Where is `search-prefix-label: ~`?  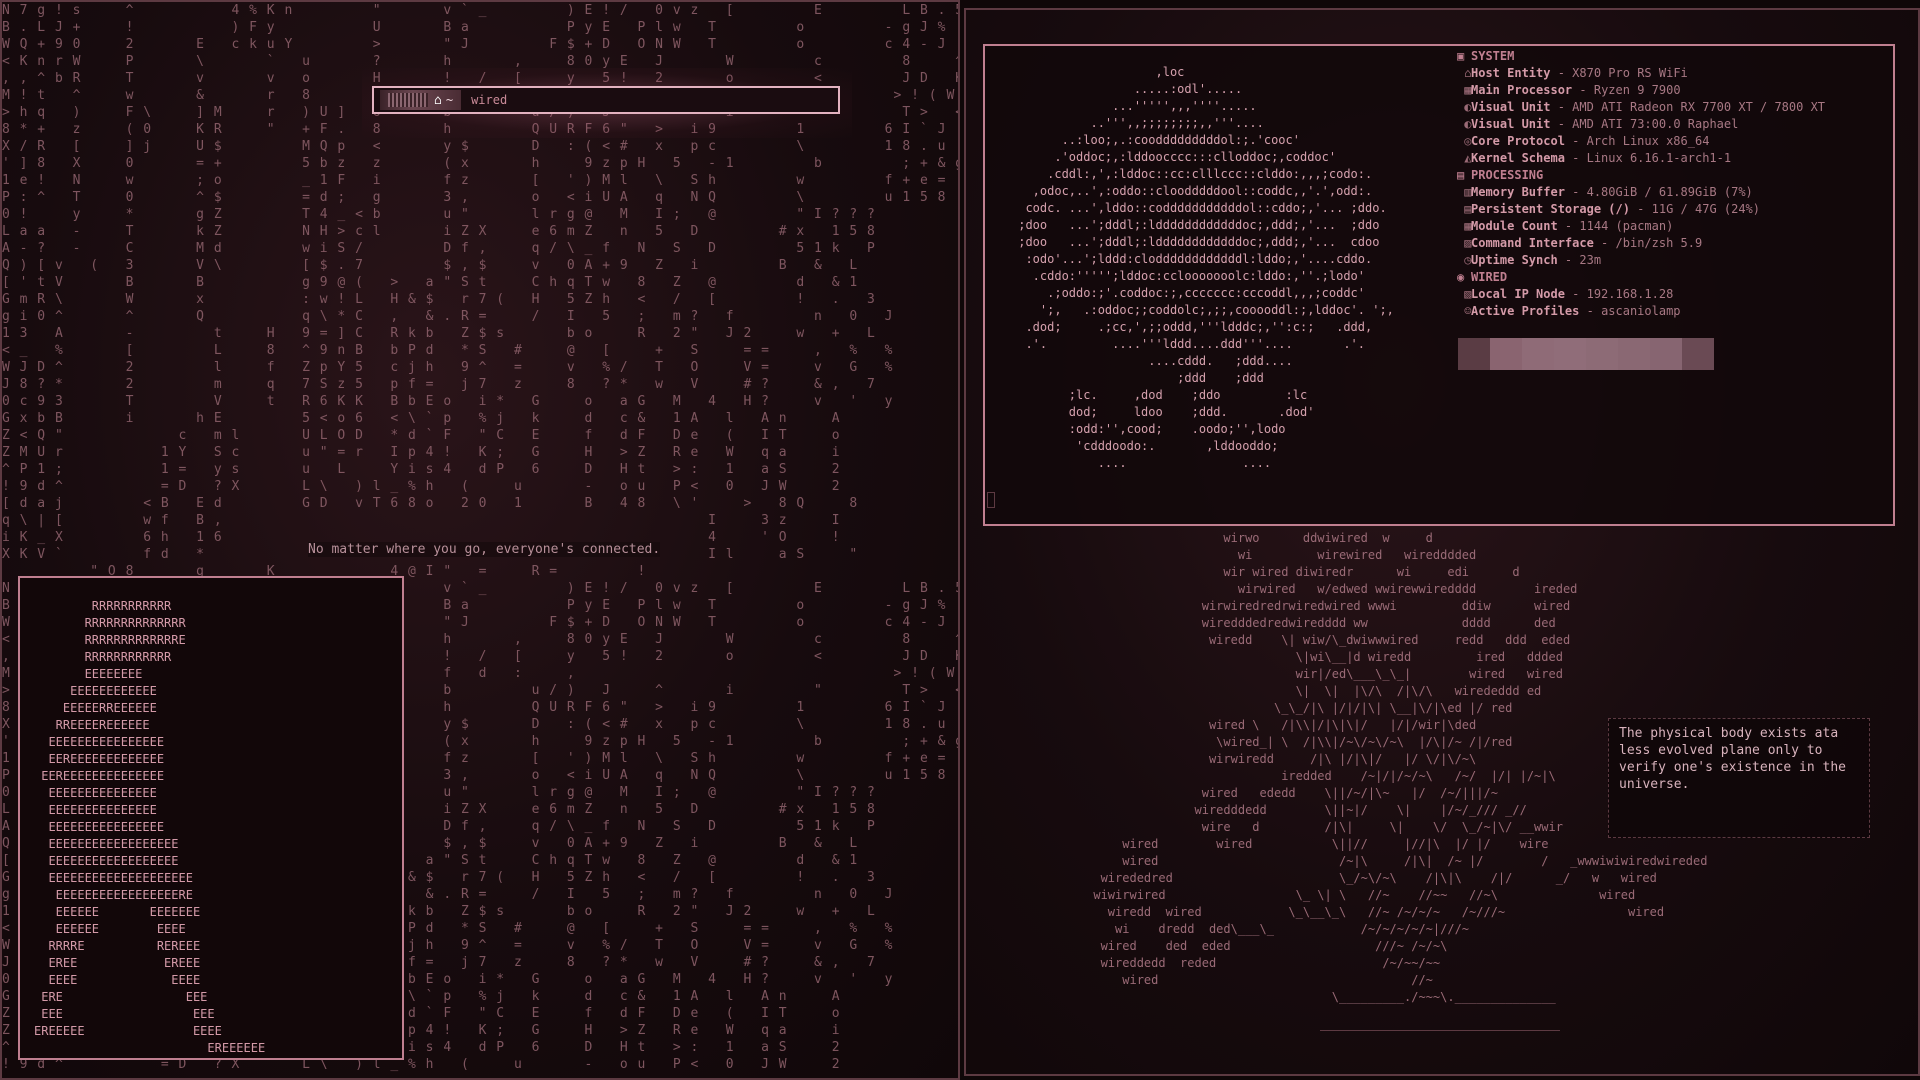
search-prefix-label: ~ is located at coordinates (449, 100).